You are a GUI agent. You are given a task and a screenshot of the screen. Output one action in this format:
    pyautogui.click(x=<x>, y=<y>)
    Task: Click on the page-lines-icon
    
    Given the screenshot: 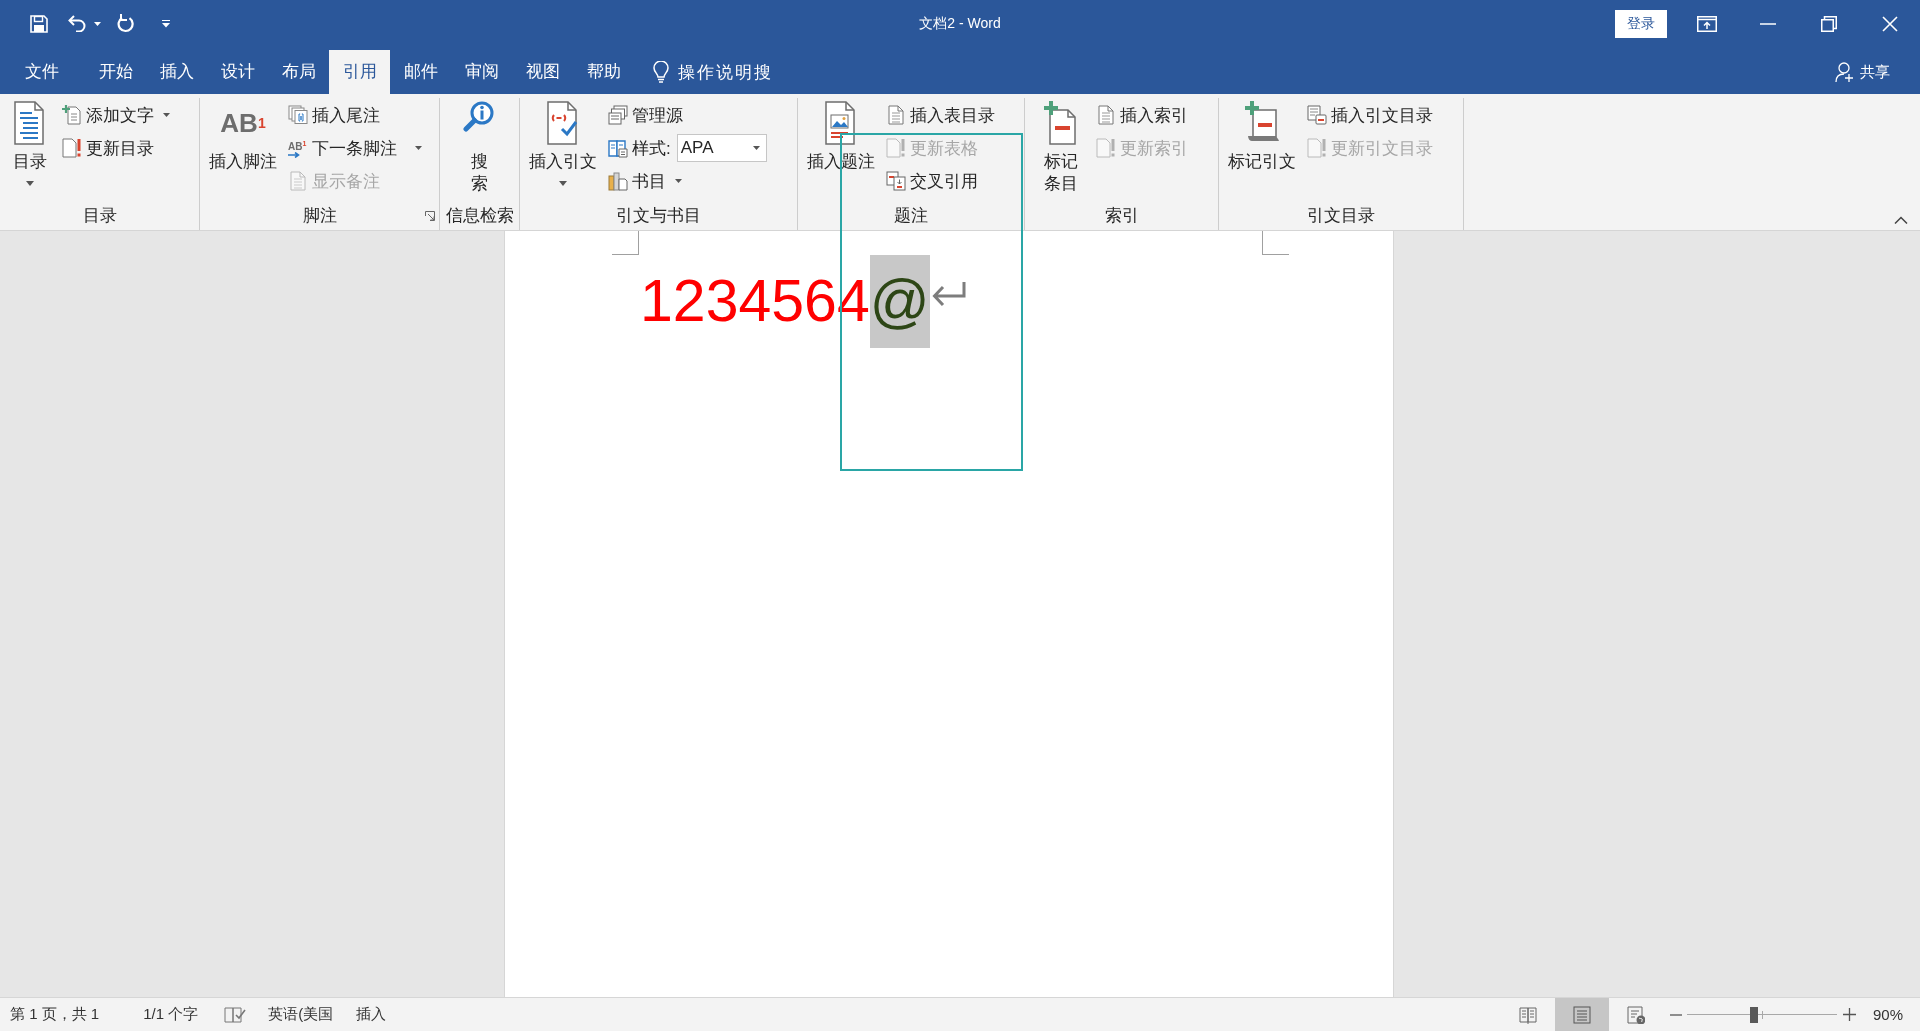 What is the action you would take?
    pyautogui.click(x=1581, y=1014)
    